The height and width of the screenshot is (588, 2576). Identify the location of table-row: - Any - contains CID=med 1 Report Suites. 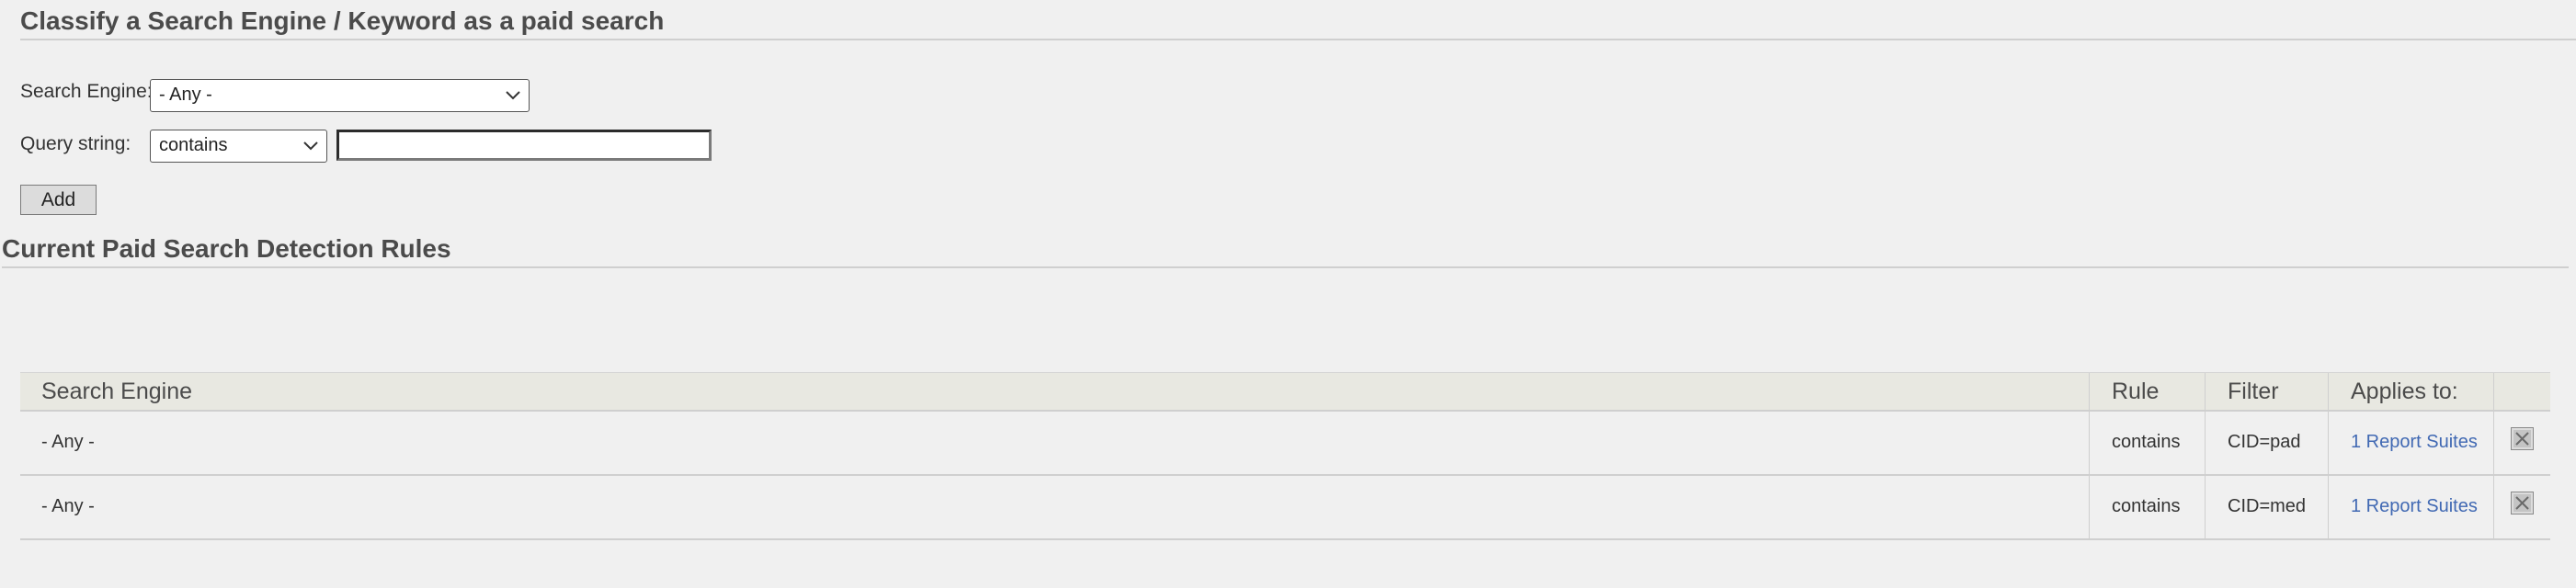
(1285, 507).